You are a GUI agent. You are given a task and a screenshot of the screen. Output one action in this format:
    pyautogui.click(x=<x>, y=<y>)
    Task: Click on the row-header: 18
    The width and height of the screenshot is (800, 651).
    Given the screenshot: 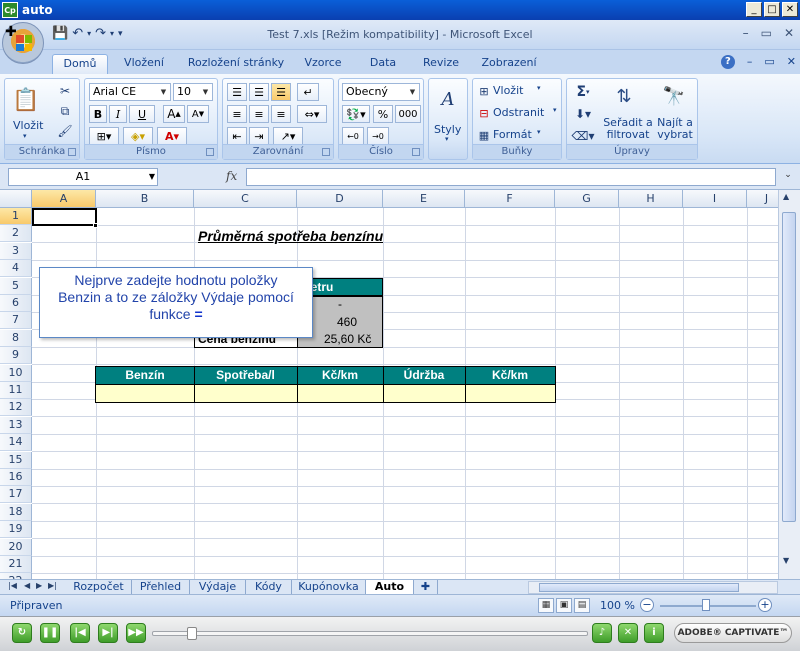 What is the action you would take?
    pyautogui.click(x=16, y=512)
    